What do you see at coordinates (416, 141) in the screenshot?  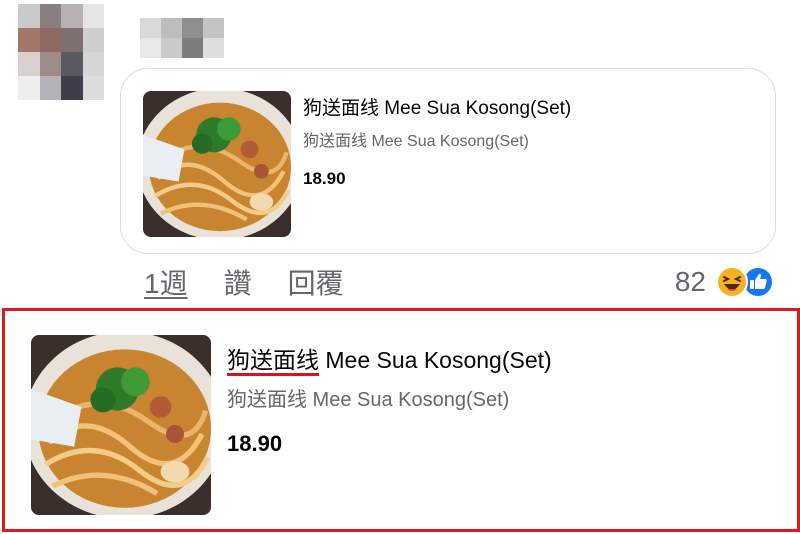 I see `product-subtitle: 狗送面线 Mee Sua Kosong(Set)` at bounding box center [416, 141].